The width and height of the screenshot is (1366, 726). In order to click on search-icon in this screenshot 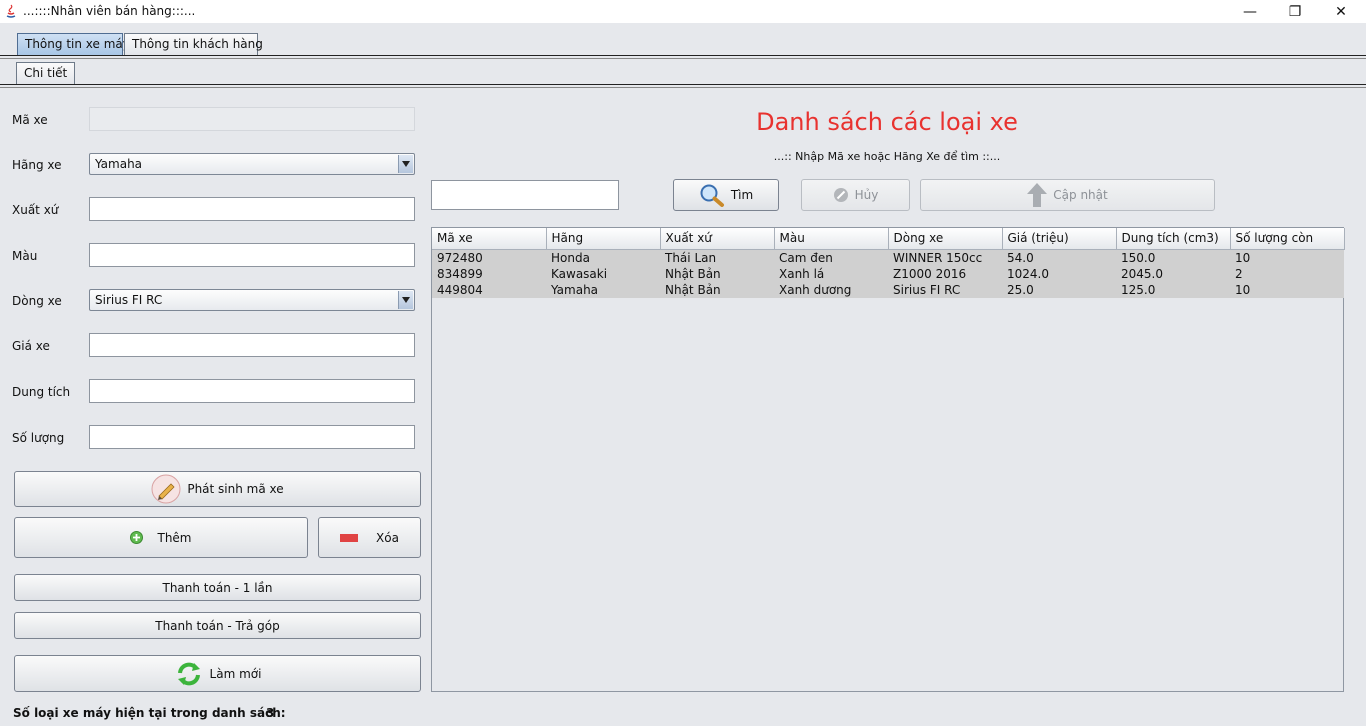, I will do `click(712, 195)`.